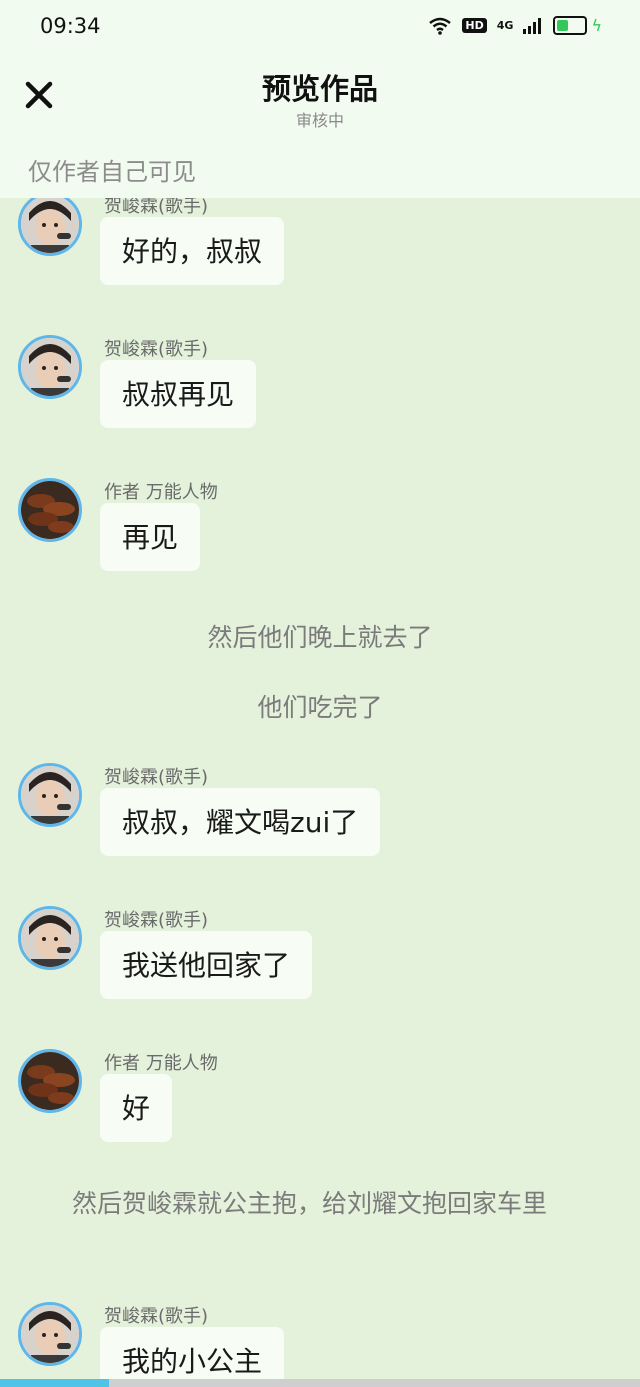  Describe the element at coordinates (474, 25) in the screenshot. I see `hd-badge: HD` at that location.